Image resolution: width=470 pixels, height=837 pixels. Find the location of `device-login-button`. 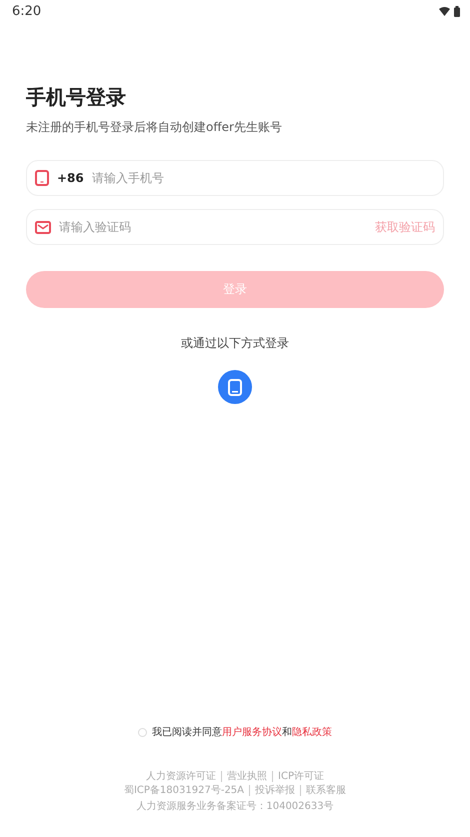

device-login-button is located at coordinates (235, 387).